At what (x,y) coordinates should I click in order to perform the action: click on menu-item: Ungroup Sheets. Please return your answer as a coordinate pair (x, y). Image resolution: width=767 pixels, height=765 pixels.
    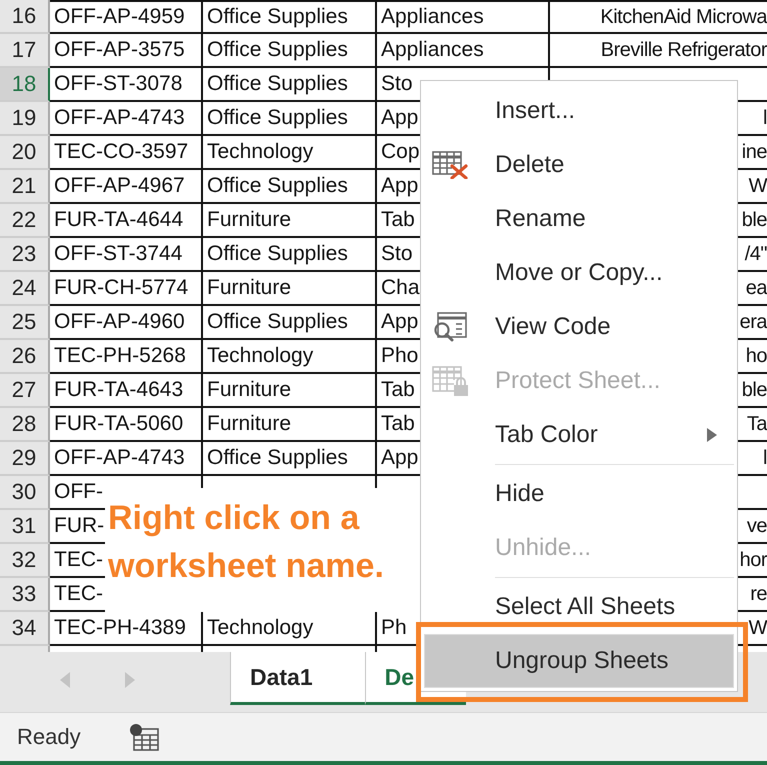
    Looking at the image, I should click on (579, 661).